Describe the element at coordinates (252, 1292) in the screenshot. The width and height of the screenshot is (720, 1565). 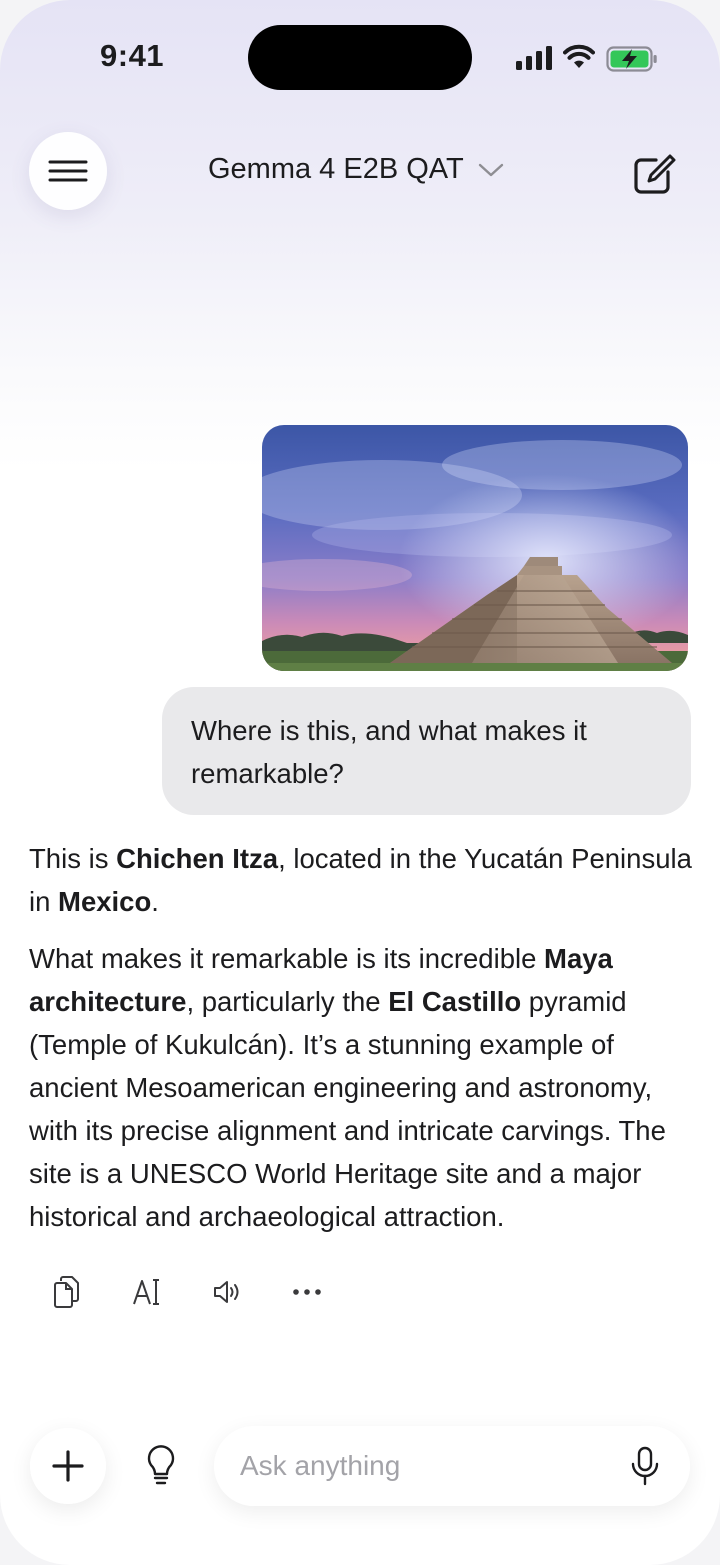
I see `read-aloud-button` at that location.